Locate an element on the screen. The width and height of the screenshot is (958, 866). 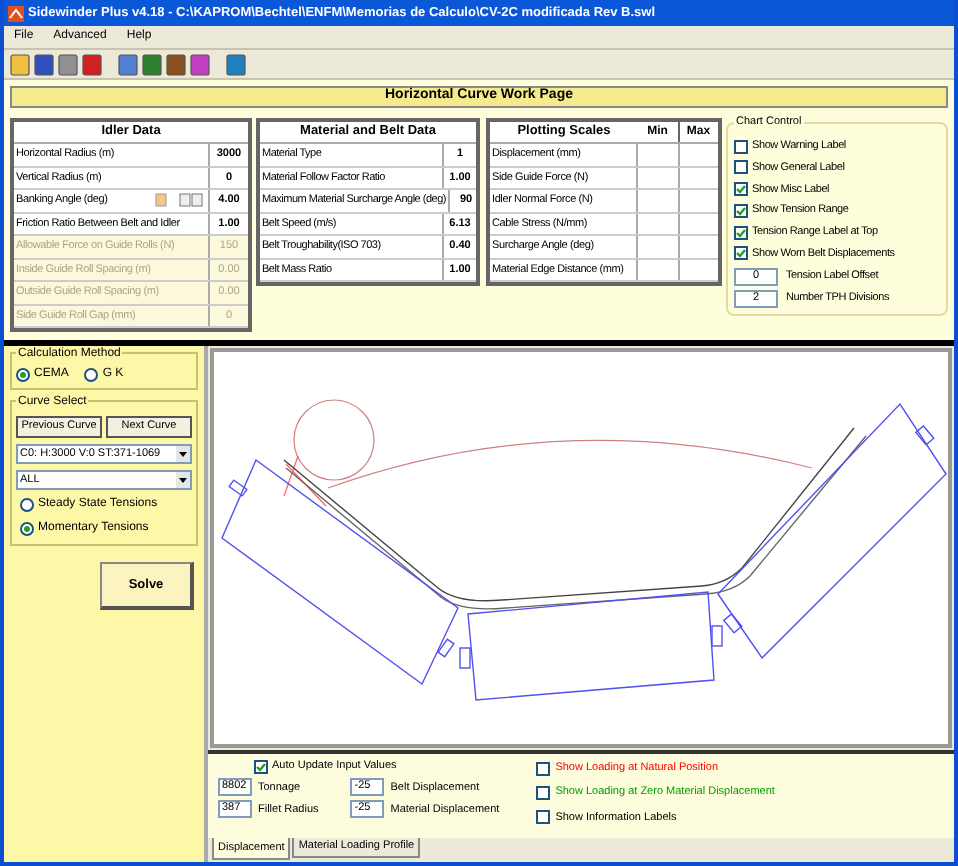
load-circle-drawing is located at coordinates (329, 453).